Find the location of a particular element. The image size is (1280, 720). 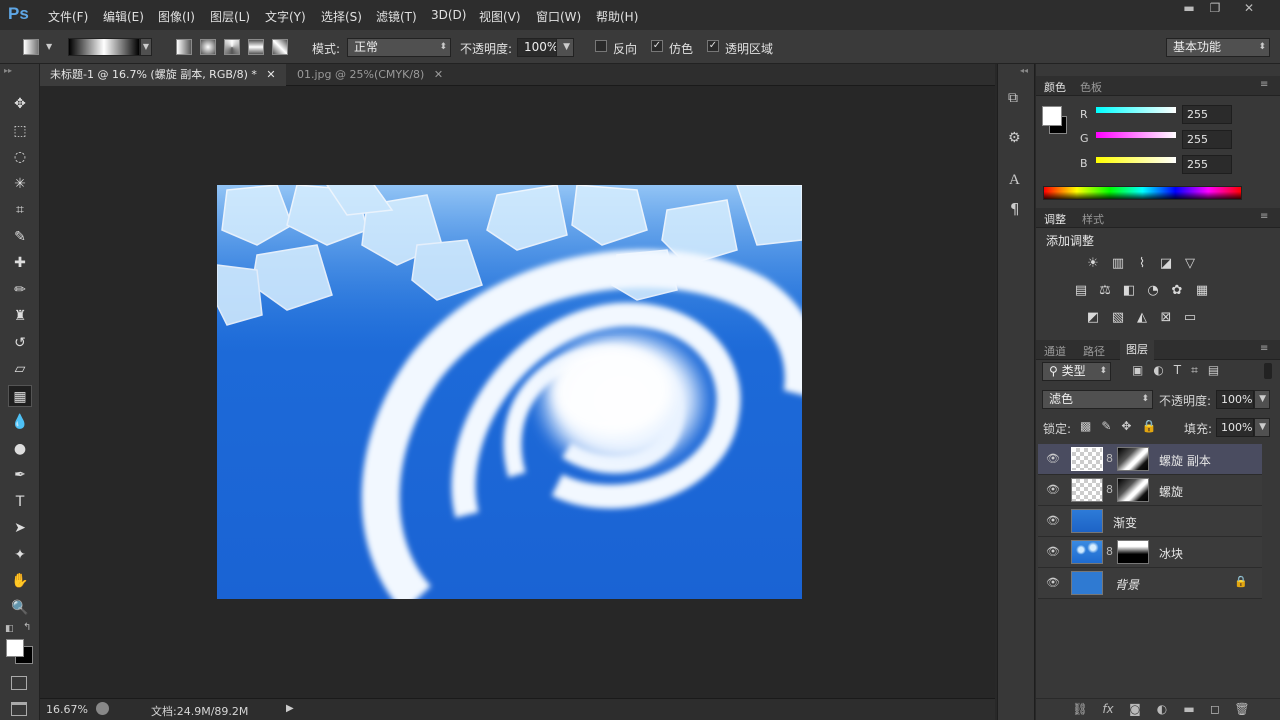

layer-opacity-input: 100% is located at coordinates (1235, 399).